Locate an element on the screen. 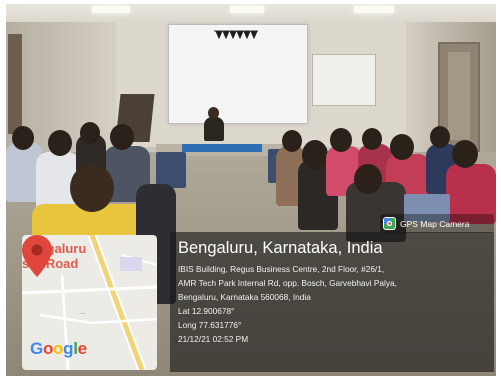 This screenshot has width=501, height=381. whiteboard is located at coordinates (344, 80).